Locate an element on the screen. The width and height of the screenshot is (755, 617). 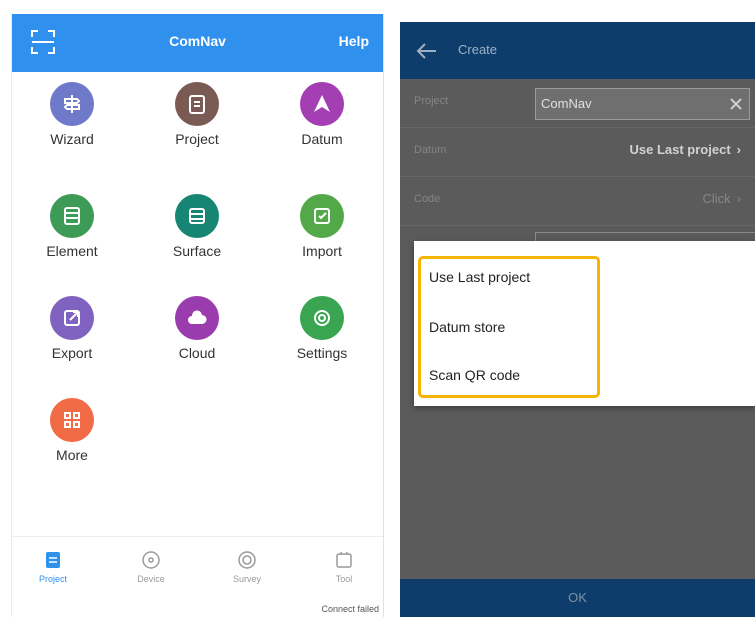
code-value: Click › is located at coordinates (721, 198).